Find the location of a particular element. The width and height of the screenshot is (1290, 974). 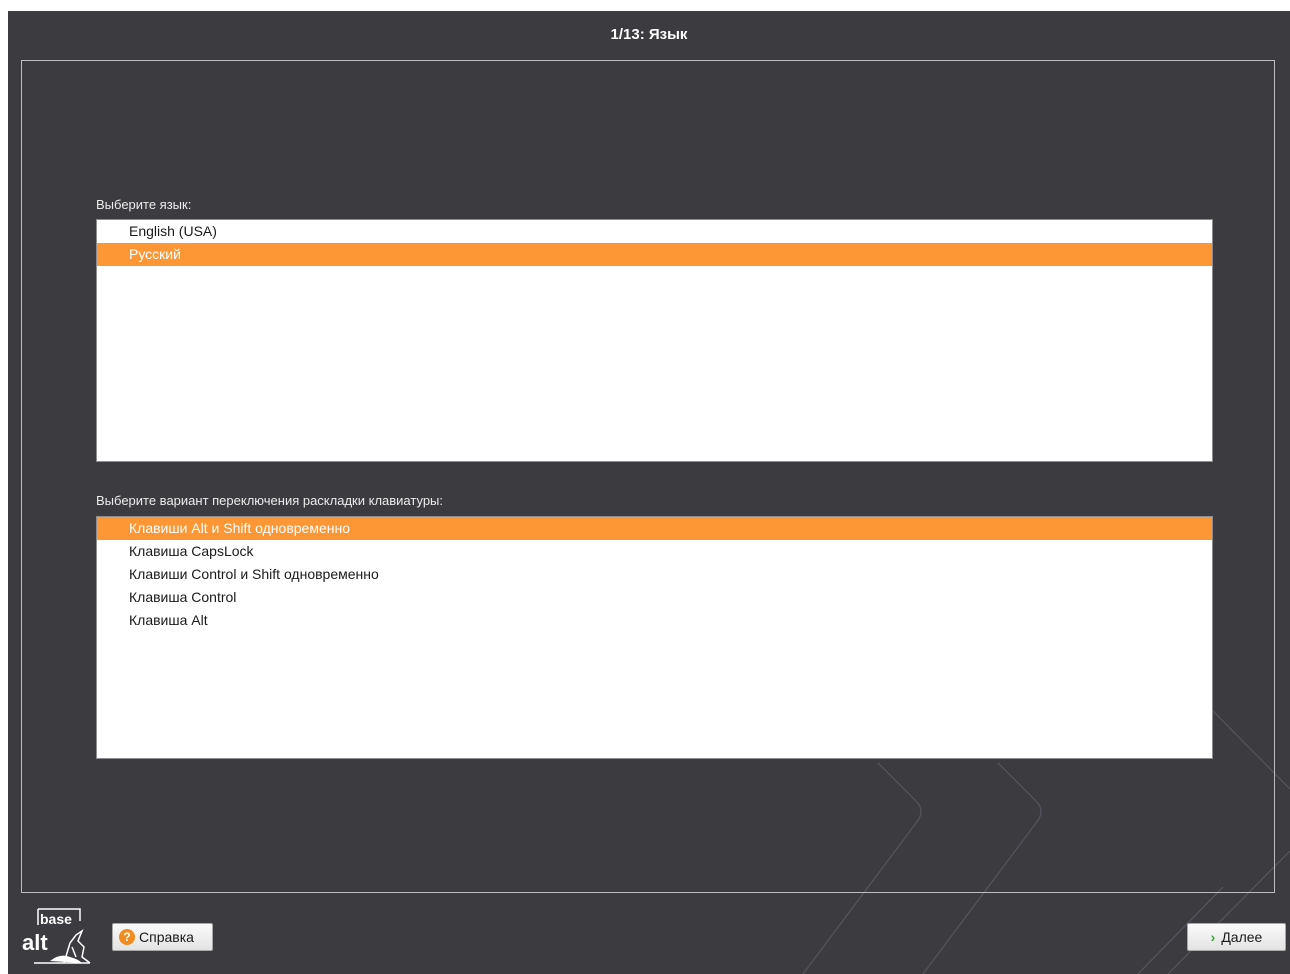

question-icon: ? is located at coordinates (127, 937).